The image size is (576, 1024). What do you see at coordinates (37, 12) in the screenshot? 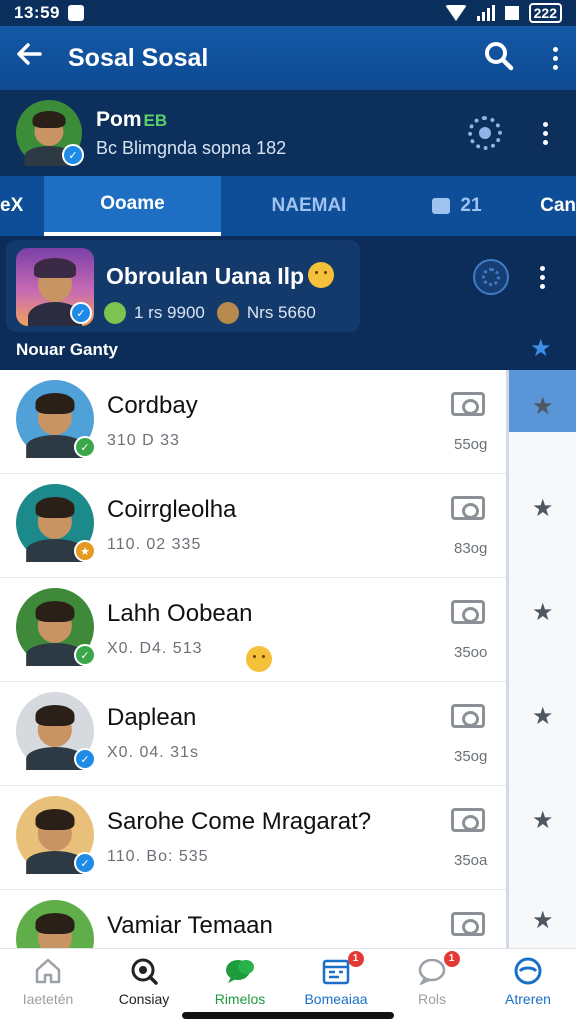
I see `status-time: 13:59` at bounding box center [37, 12].